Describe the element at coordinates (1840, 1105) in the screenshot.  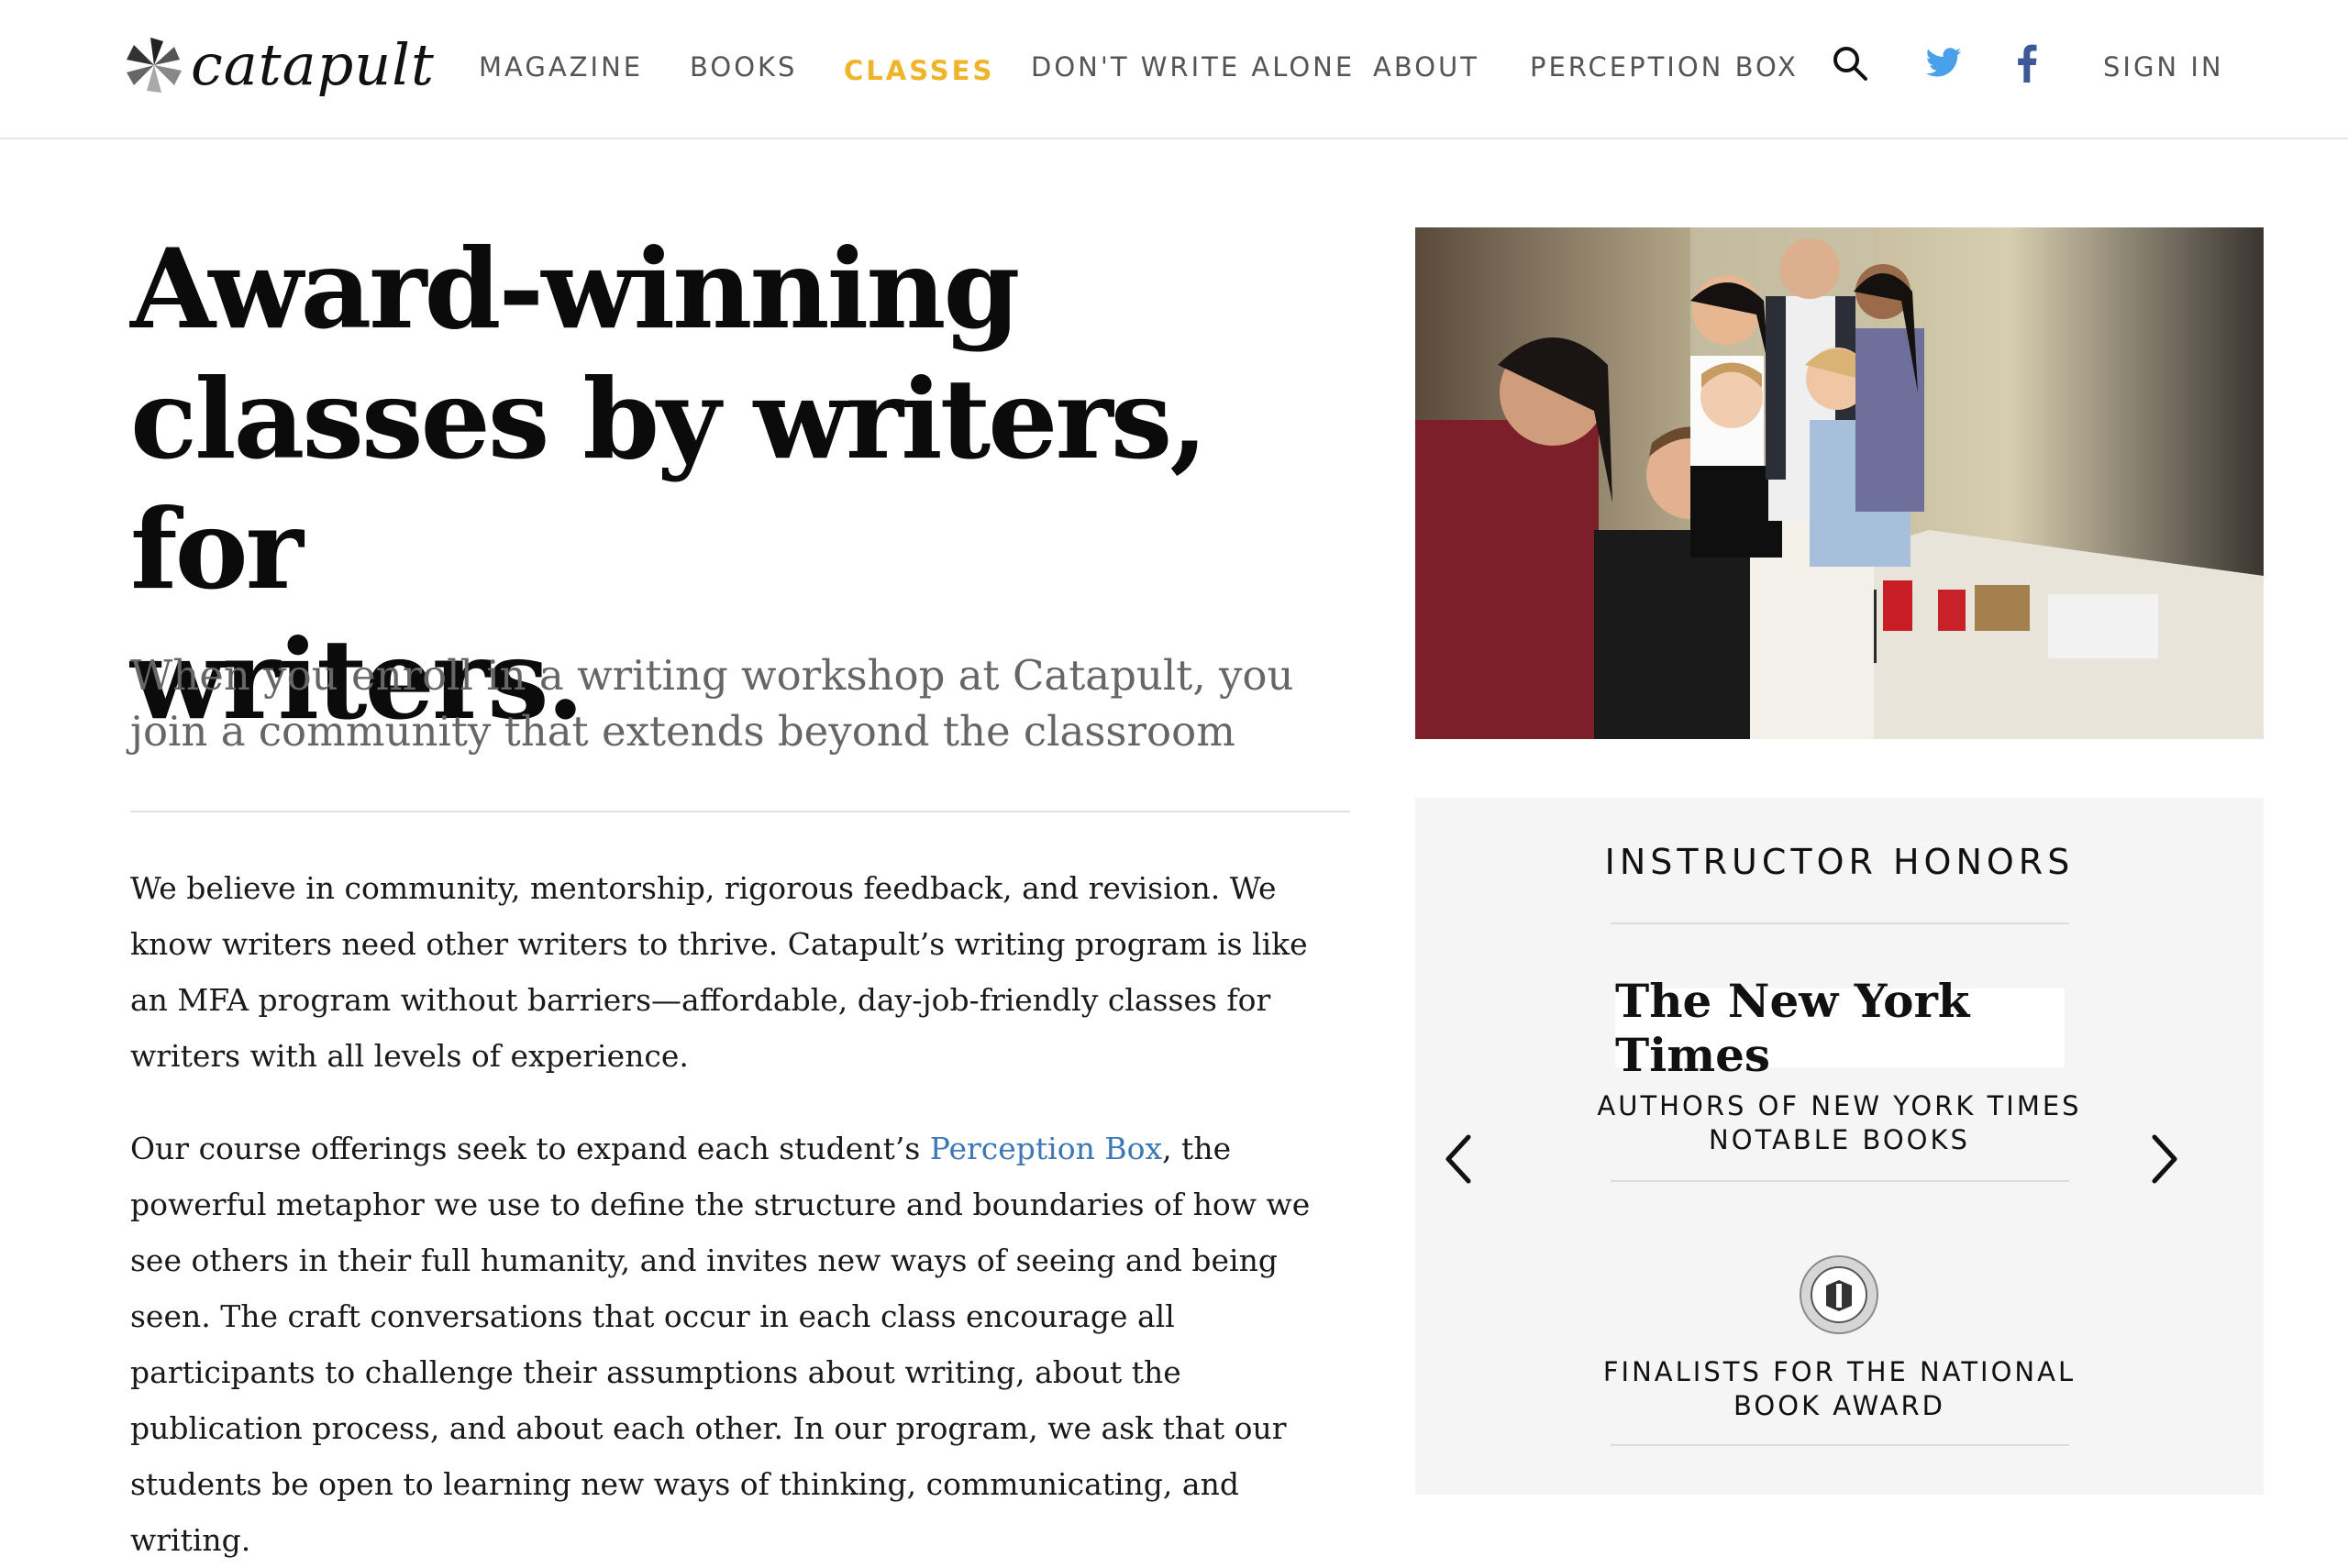
I see `honor-label-nyt-line-1: AUTHORS OF NEW YORK TIMES` at that location.